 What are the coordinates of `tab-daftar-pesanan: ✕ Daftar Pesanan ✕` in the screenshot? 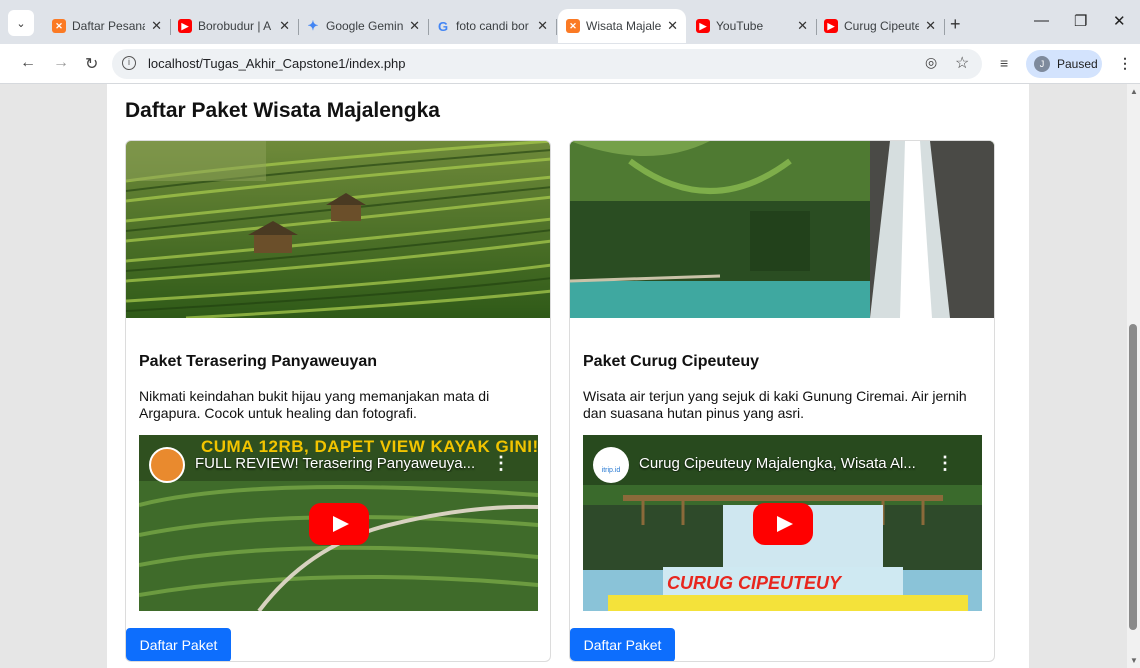 It's located at (107, 26).